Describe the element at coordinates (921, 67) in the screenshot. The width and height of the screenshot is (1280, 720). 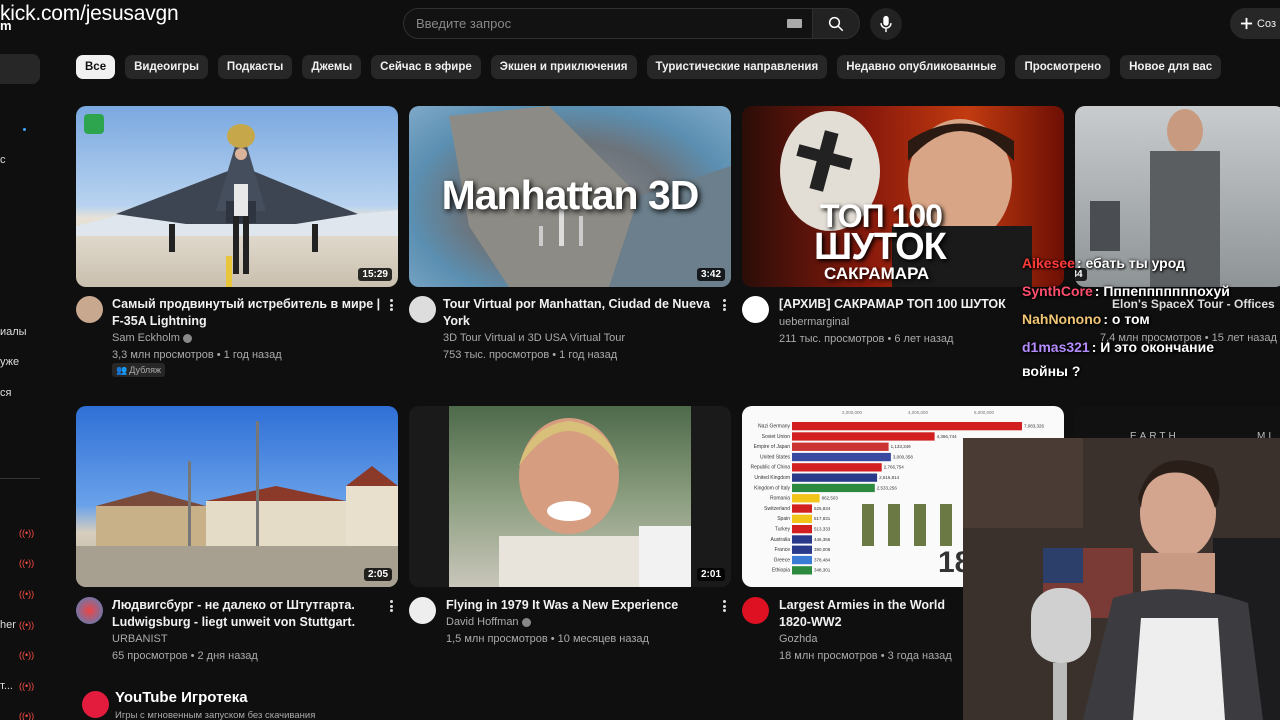
I see `chip-recently-uploaded: Недавно опубликованные` at that location.